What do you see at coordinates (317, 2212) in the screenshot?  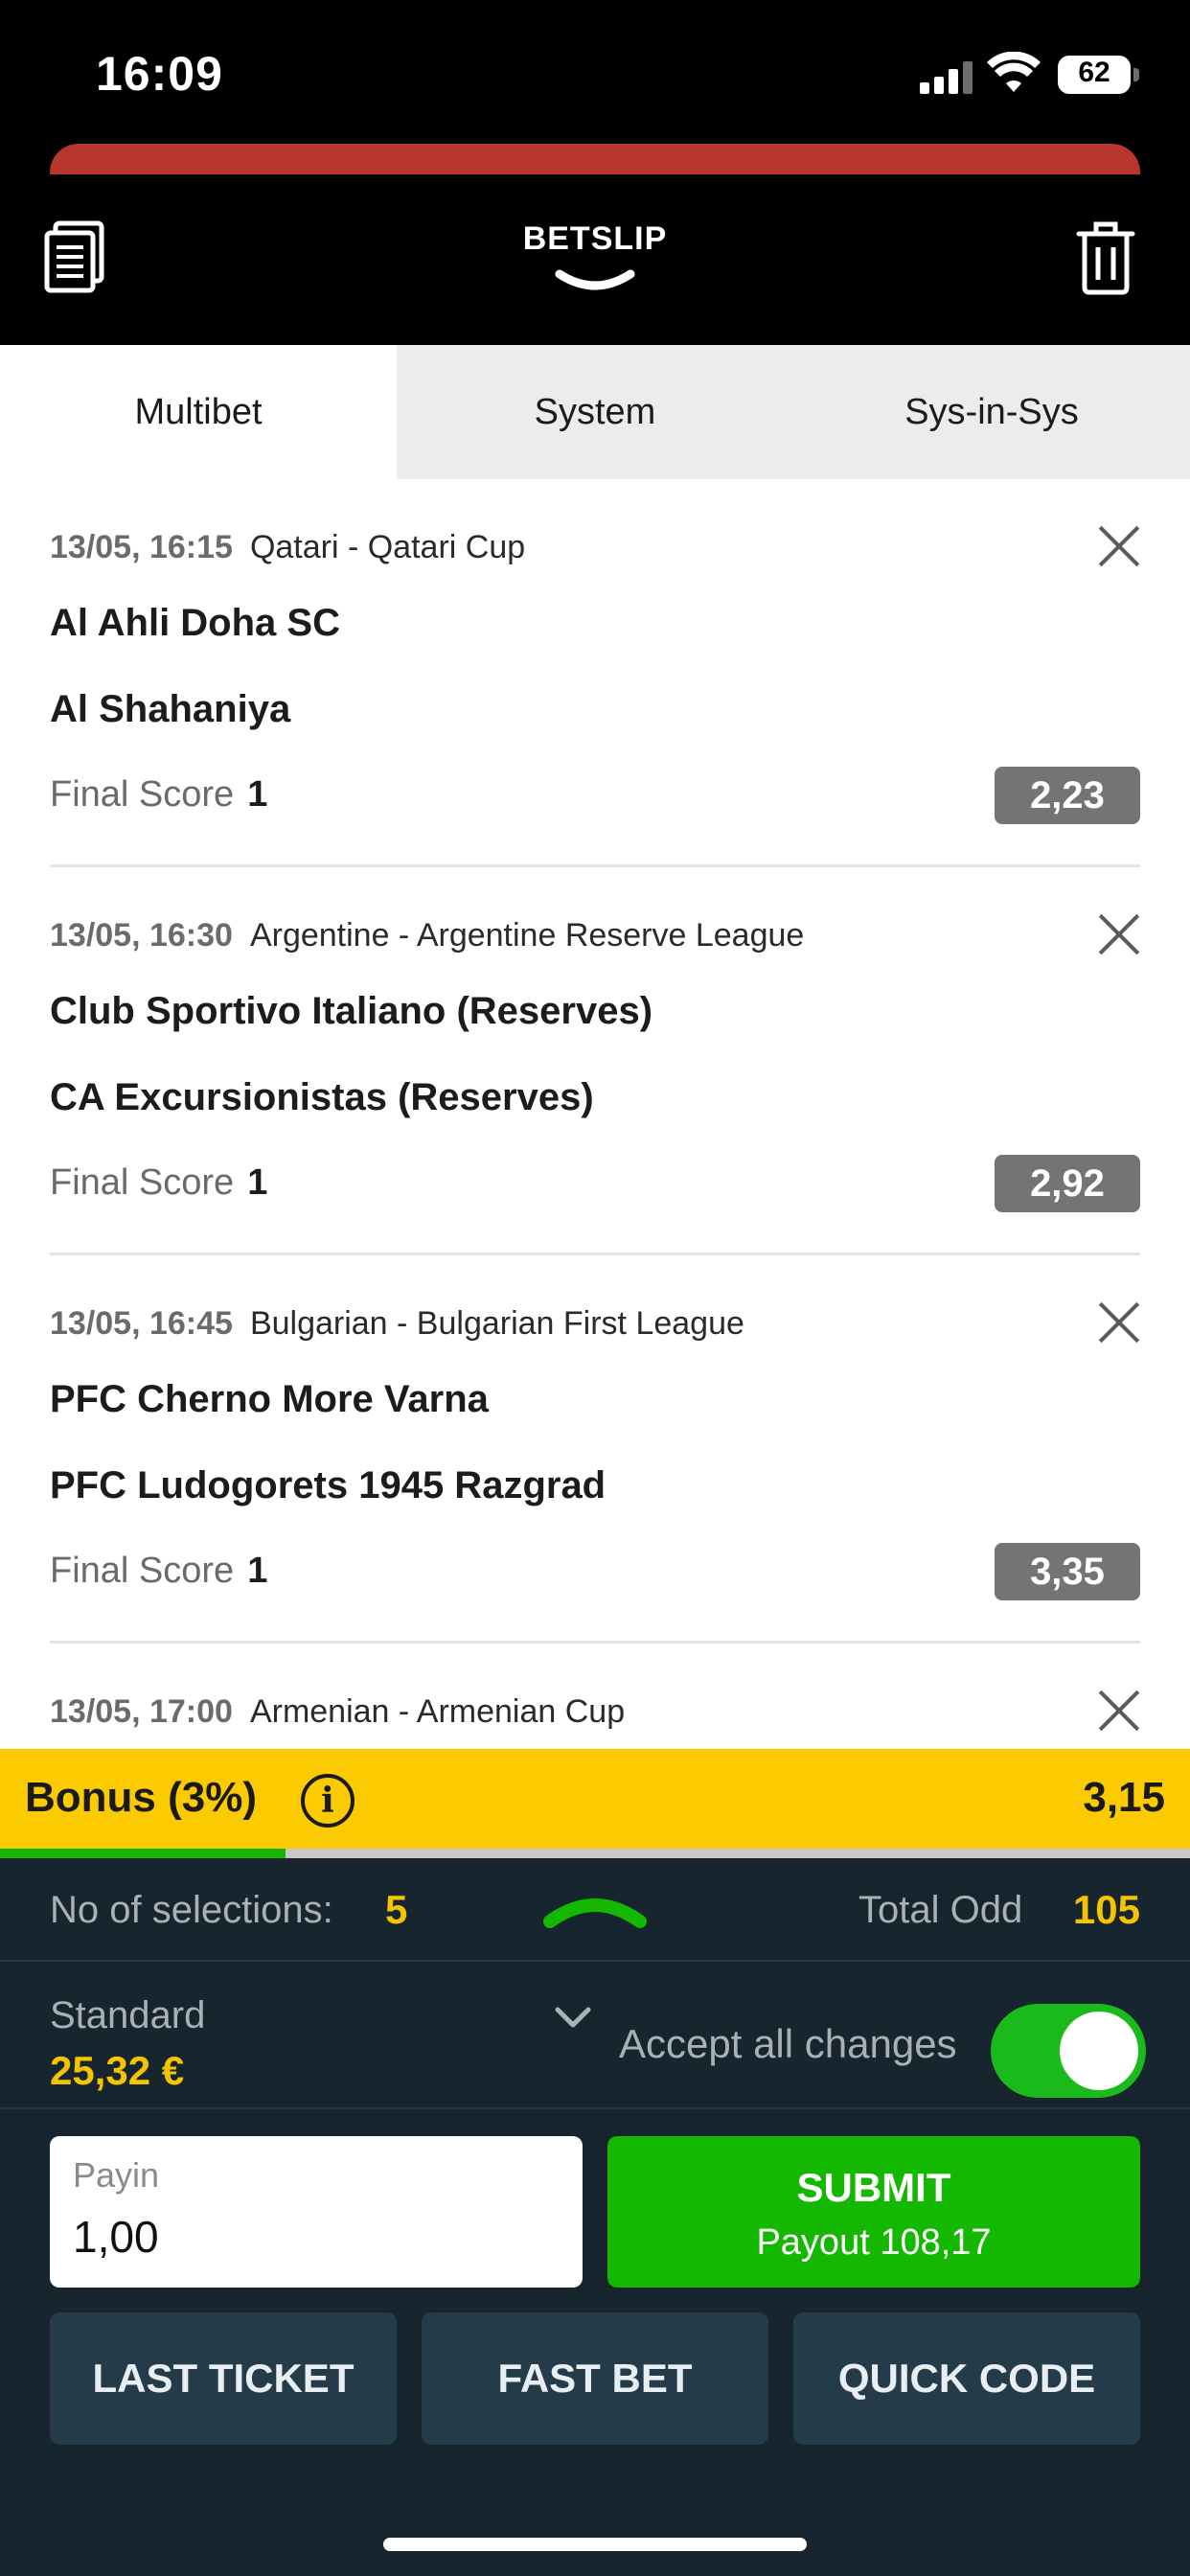 I see `payin-field: Payin 1,00` at bounding box center [317, 2212].